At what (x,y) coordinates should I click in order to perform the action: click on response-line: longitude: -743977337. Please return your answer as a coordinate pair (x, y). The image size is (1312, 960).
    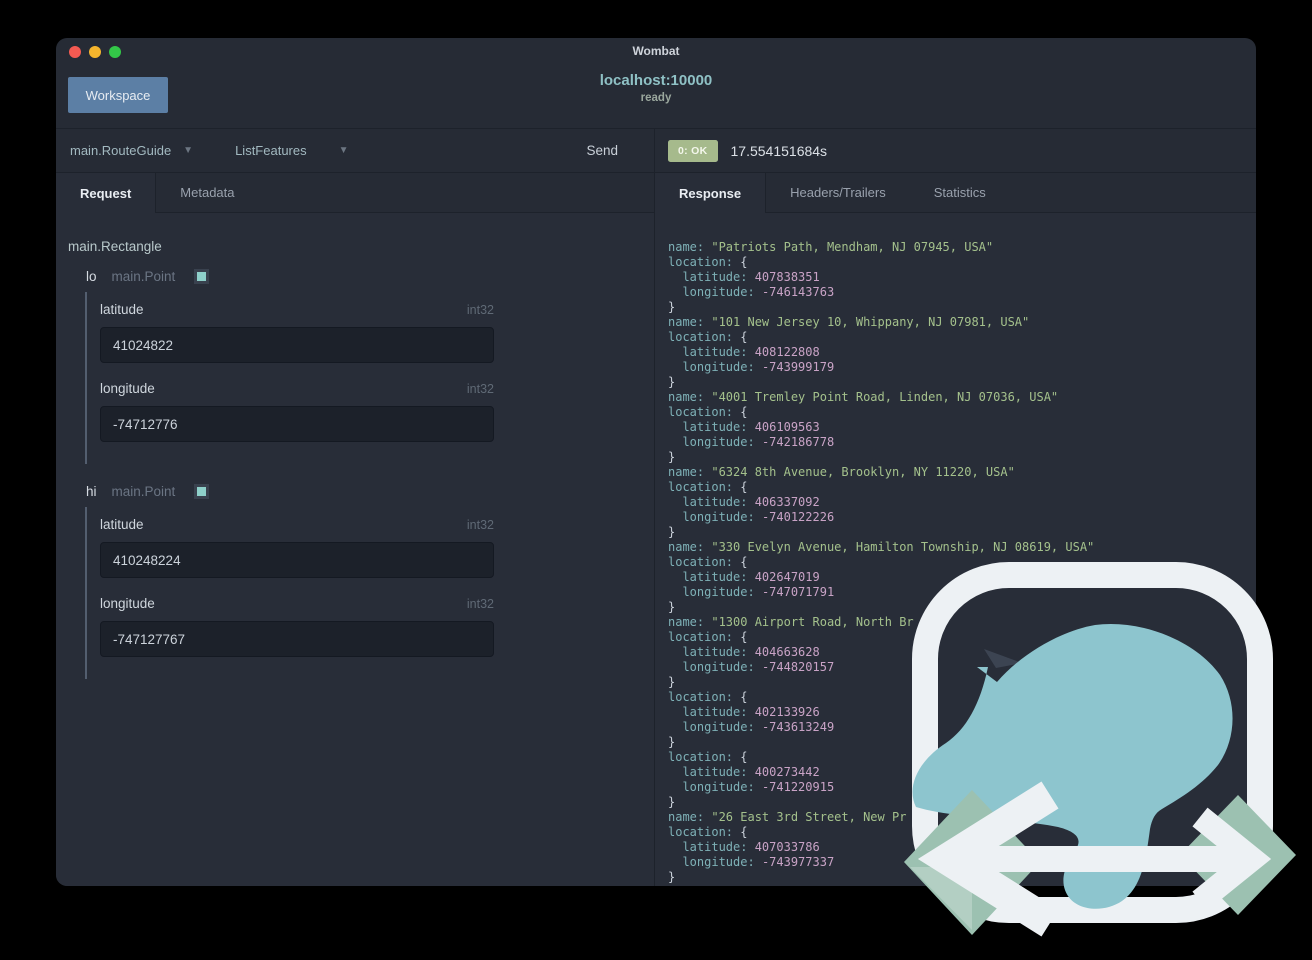
    Looking at the image, I should click on (758, 862).